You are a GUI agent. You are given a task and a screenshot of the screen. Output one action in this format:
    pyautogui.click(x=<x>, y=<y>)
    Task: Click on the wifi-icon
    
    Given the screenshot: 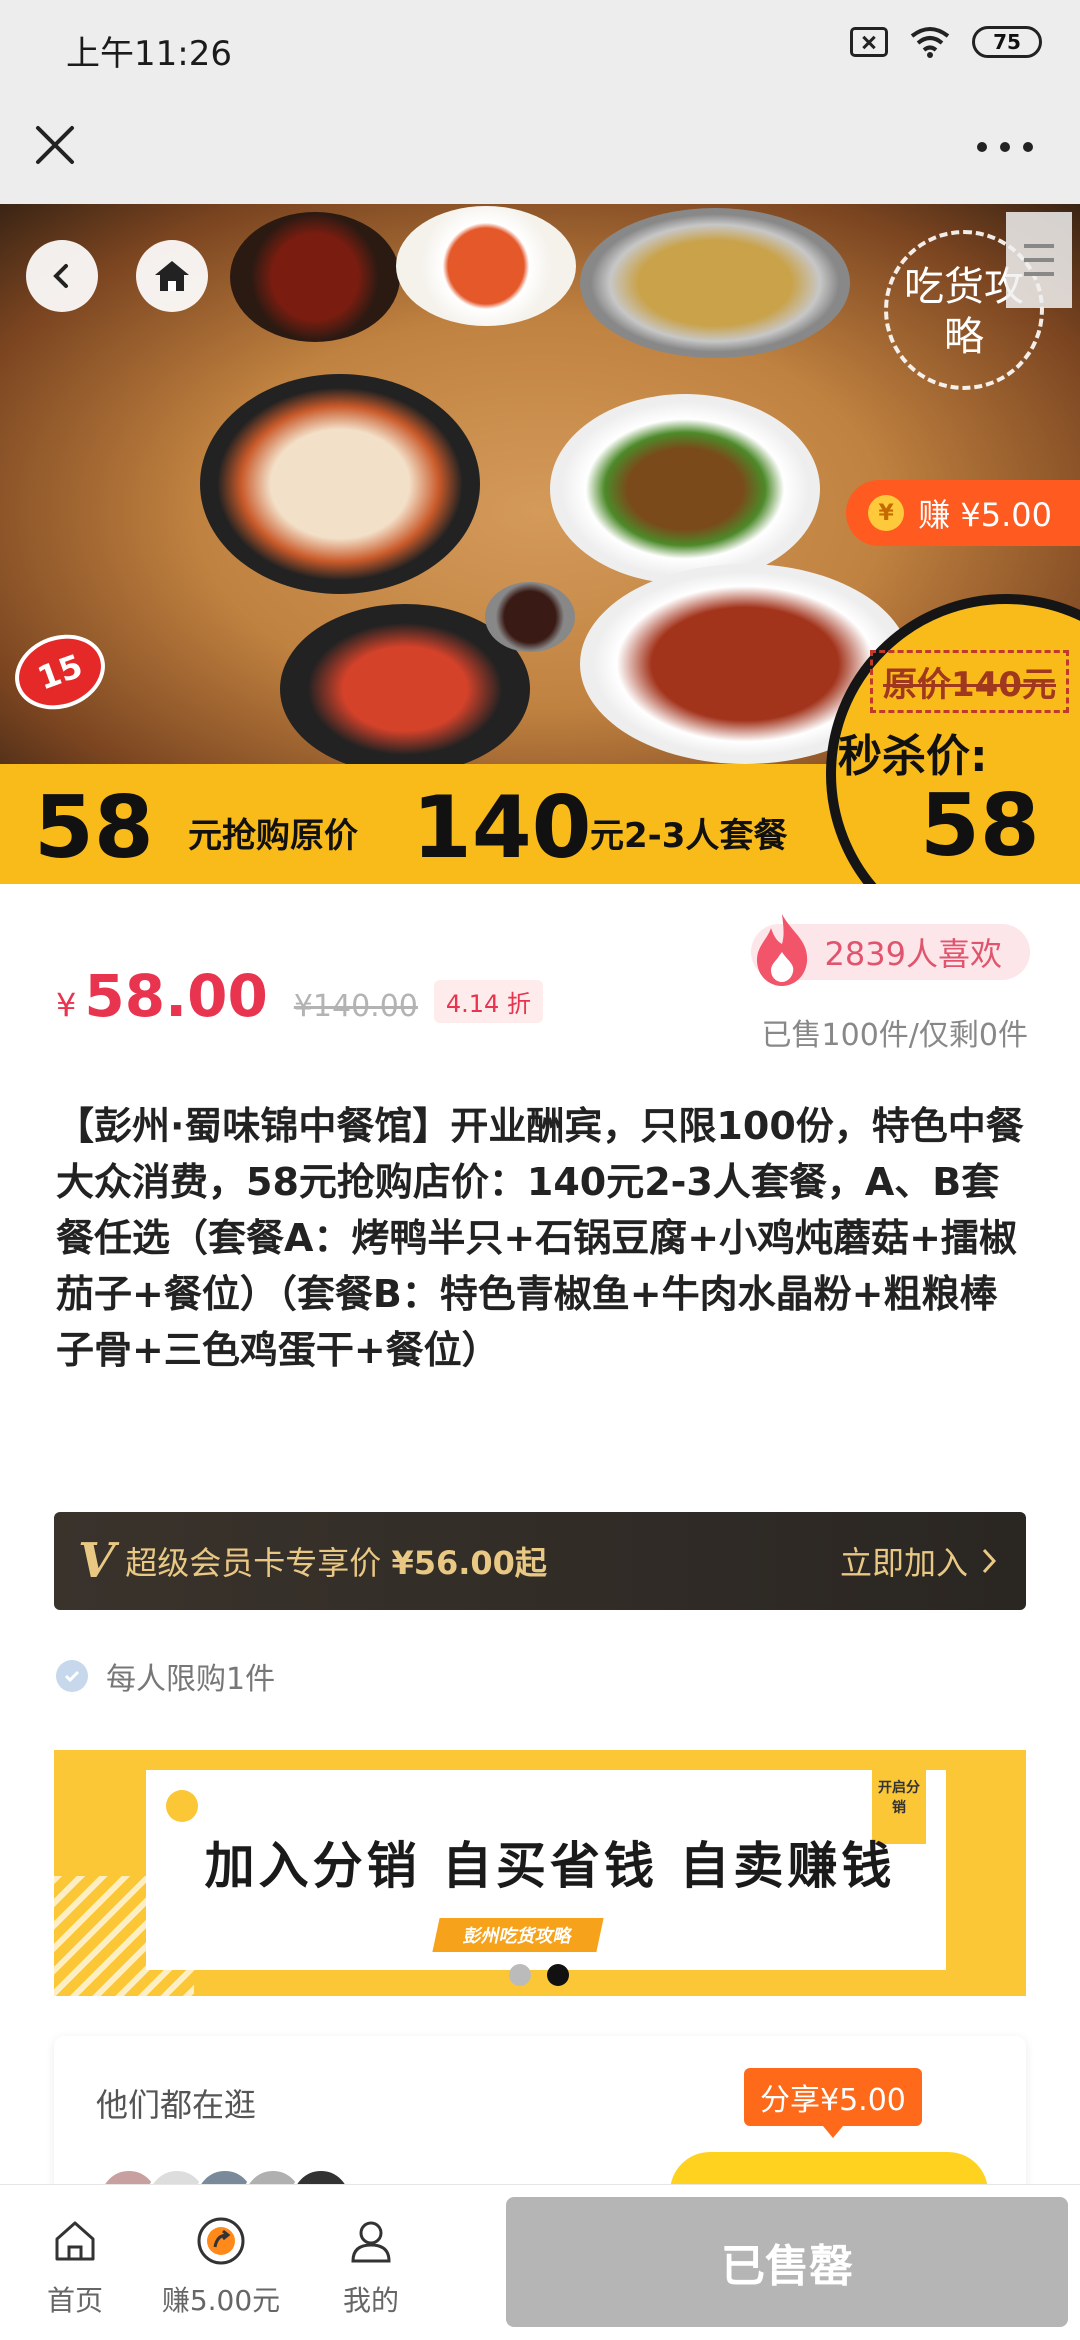 What is the action you would take?
    pyautogui.click(x=930, y=42)
    